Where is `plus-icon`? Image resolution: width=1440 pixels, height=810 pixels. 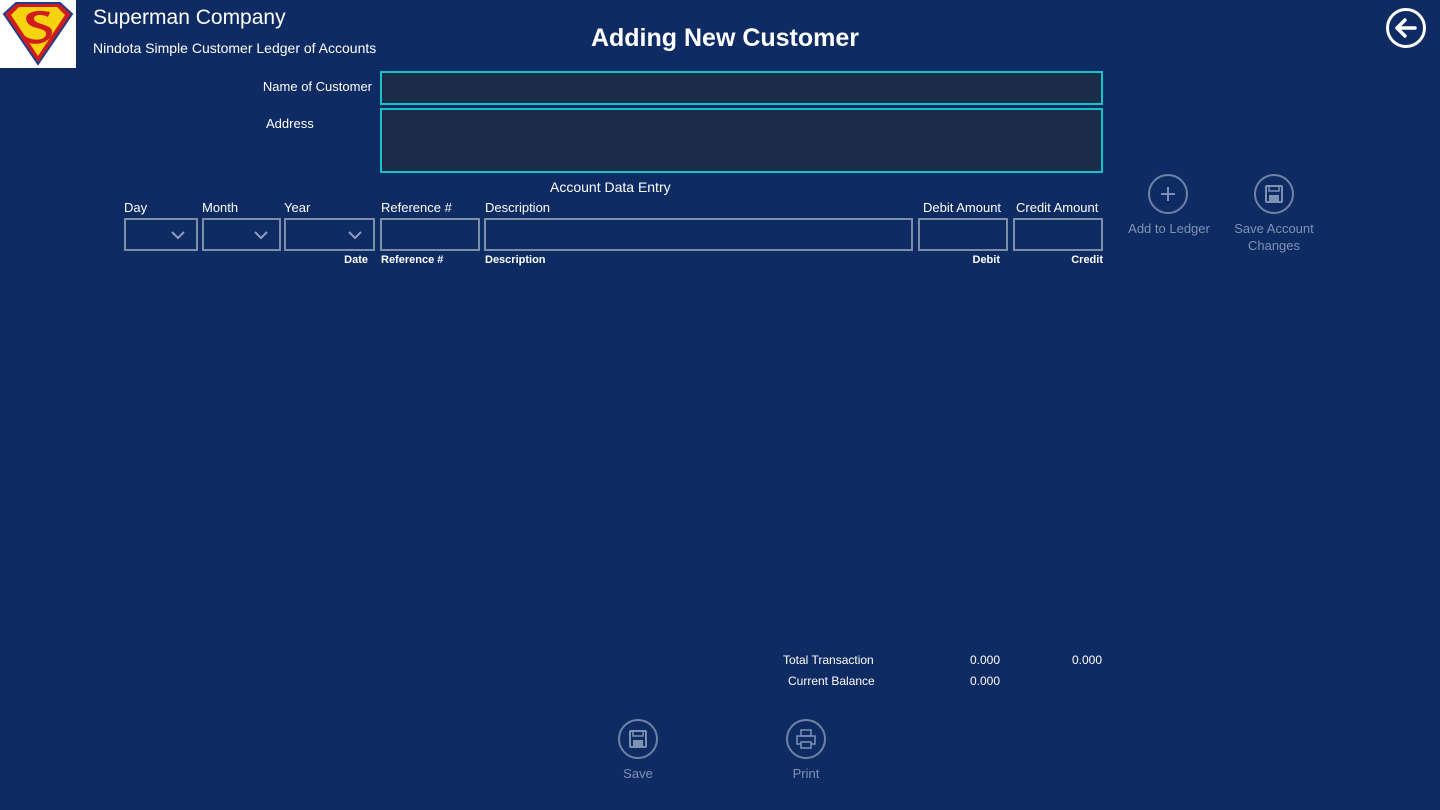
plus-icon is located at coordinates (1168, 194).